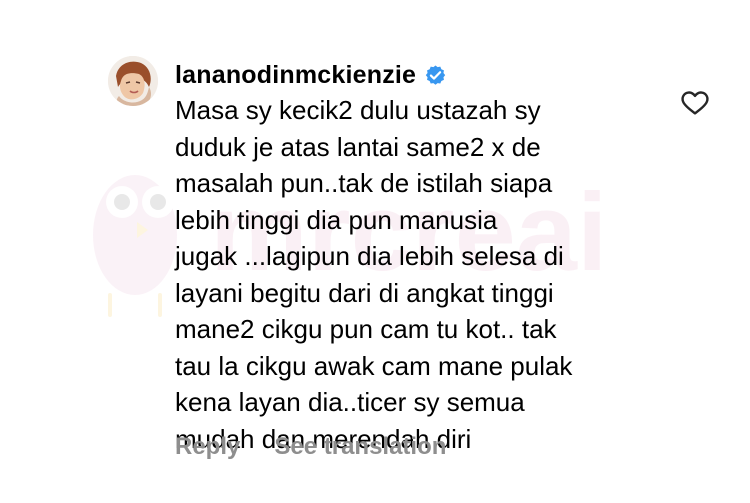  What do you see at coordinates (695, 102) in the screenshot?
I see `heart-outline-icon` at bounding box center [695, 102].